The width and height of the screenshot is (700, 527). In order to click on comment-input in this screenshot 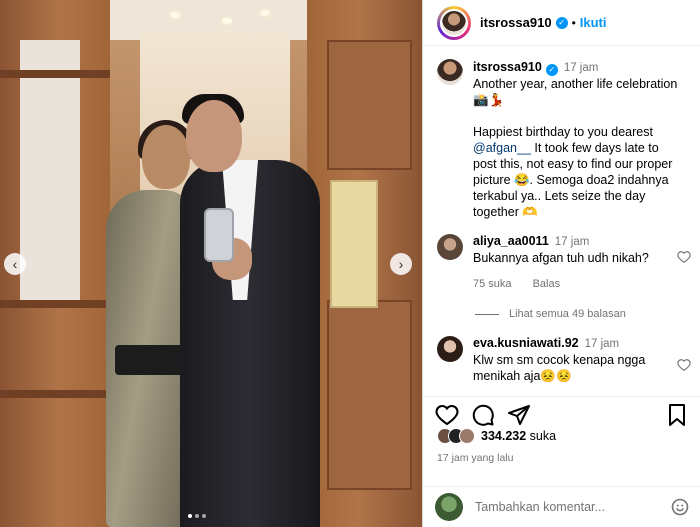, I will do `click(570, 507)`.